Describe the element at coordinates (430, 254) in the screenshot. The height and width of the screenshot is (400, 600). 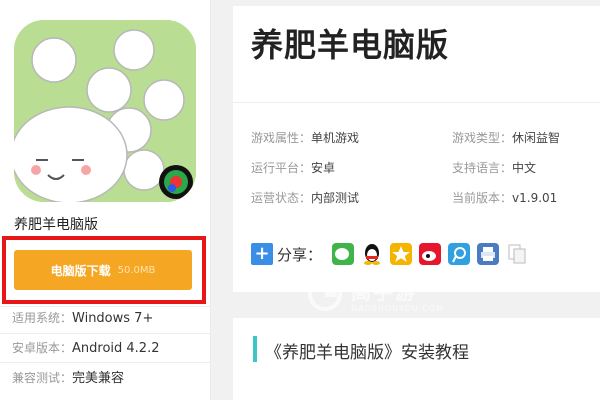
I see `weibo-icon` at that location.